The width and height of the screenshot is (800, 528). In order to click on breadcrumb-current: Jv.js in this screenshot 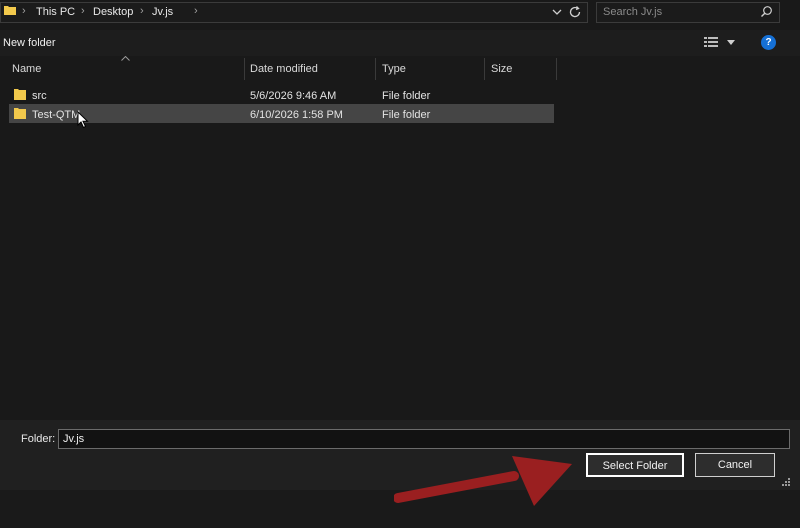, I will do `click(162, 12)`.